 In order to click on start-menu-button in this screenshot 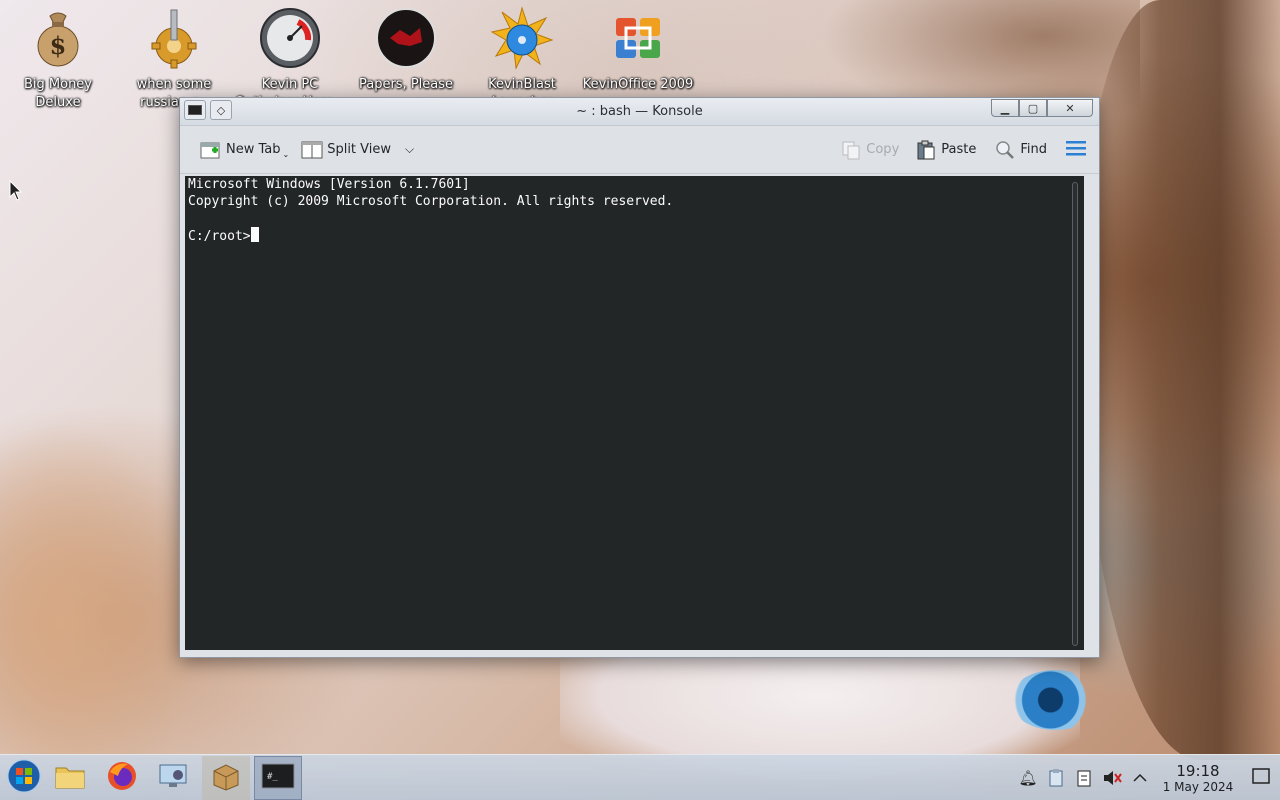, I will do `click(24, 778)`.